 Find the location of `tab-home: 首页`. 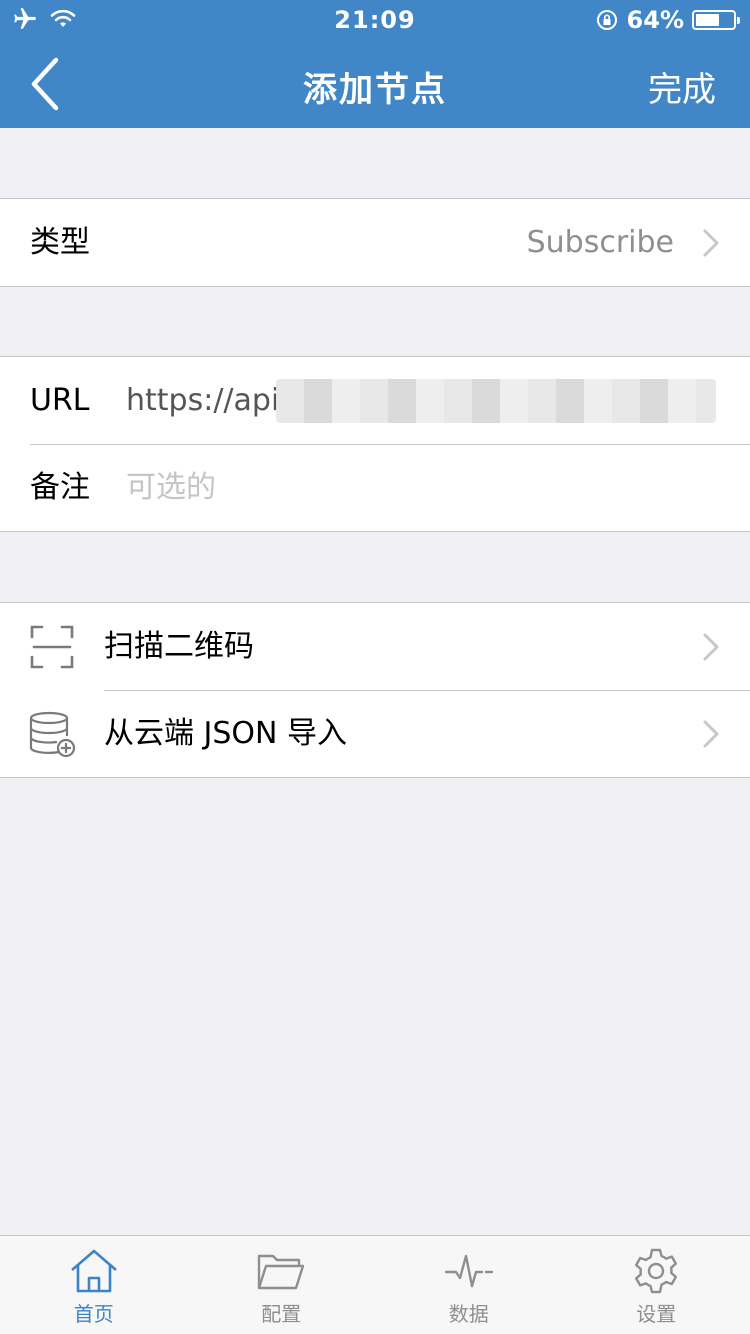

tab-home: 首页 is located at coordinates (94, 1285).